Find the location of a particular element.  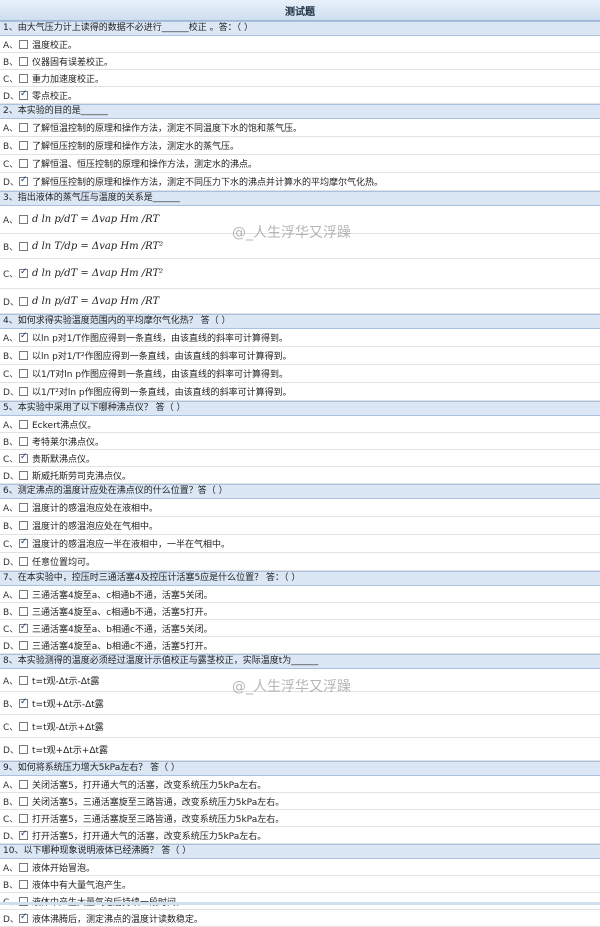

option-row: C、 打开活塞5，三通活塞旋至三路皆通，改变系统压力5kPa左右。 is located at coordinates (300, 818).